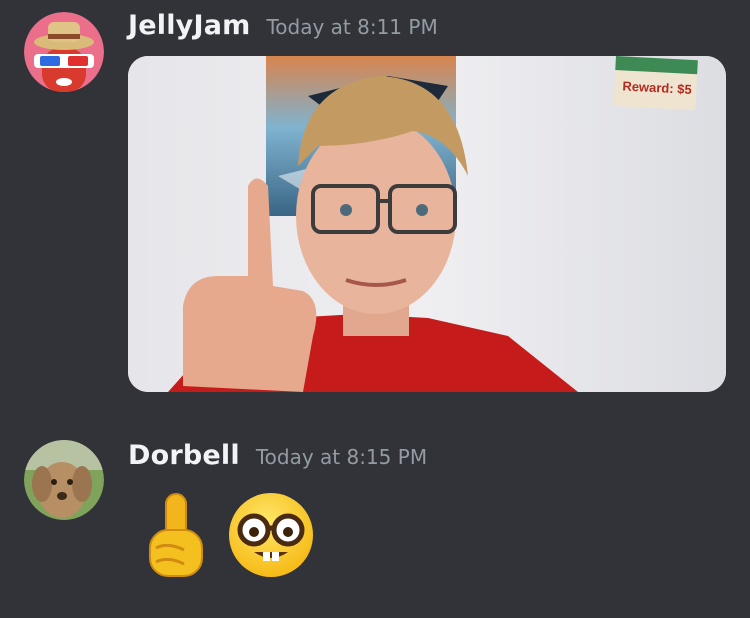 The width and height of the screenshot is (750, 618). I want to click on dog-avatar-icon, so click(64, 480).